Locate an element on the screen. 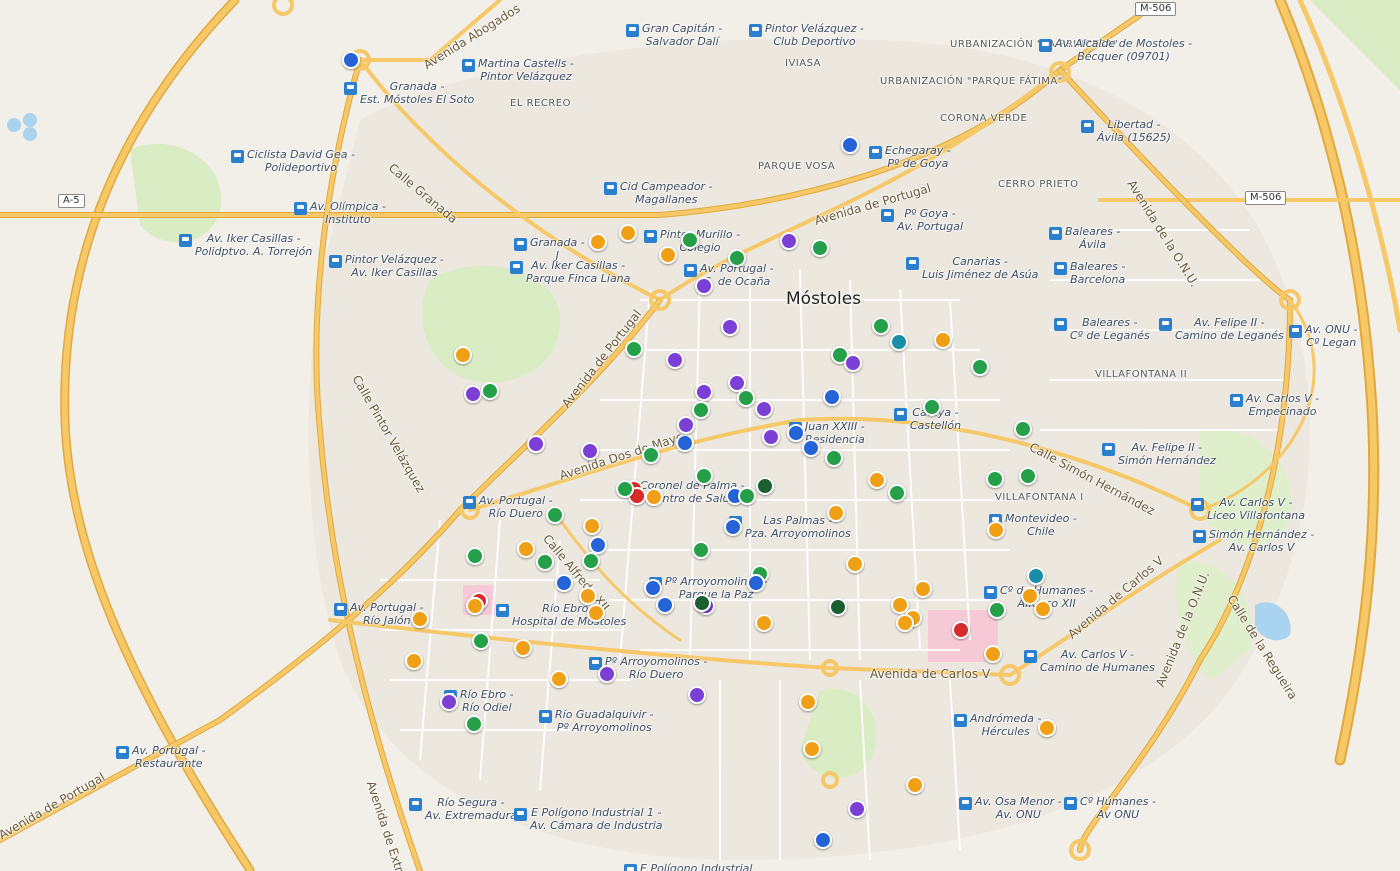  bus-stop-label: Río Ebro - Hospital de Móstoles is located at coordinates (569, 615).